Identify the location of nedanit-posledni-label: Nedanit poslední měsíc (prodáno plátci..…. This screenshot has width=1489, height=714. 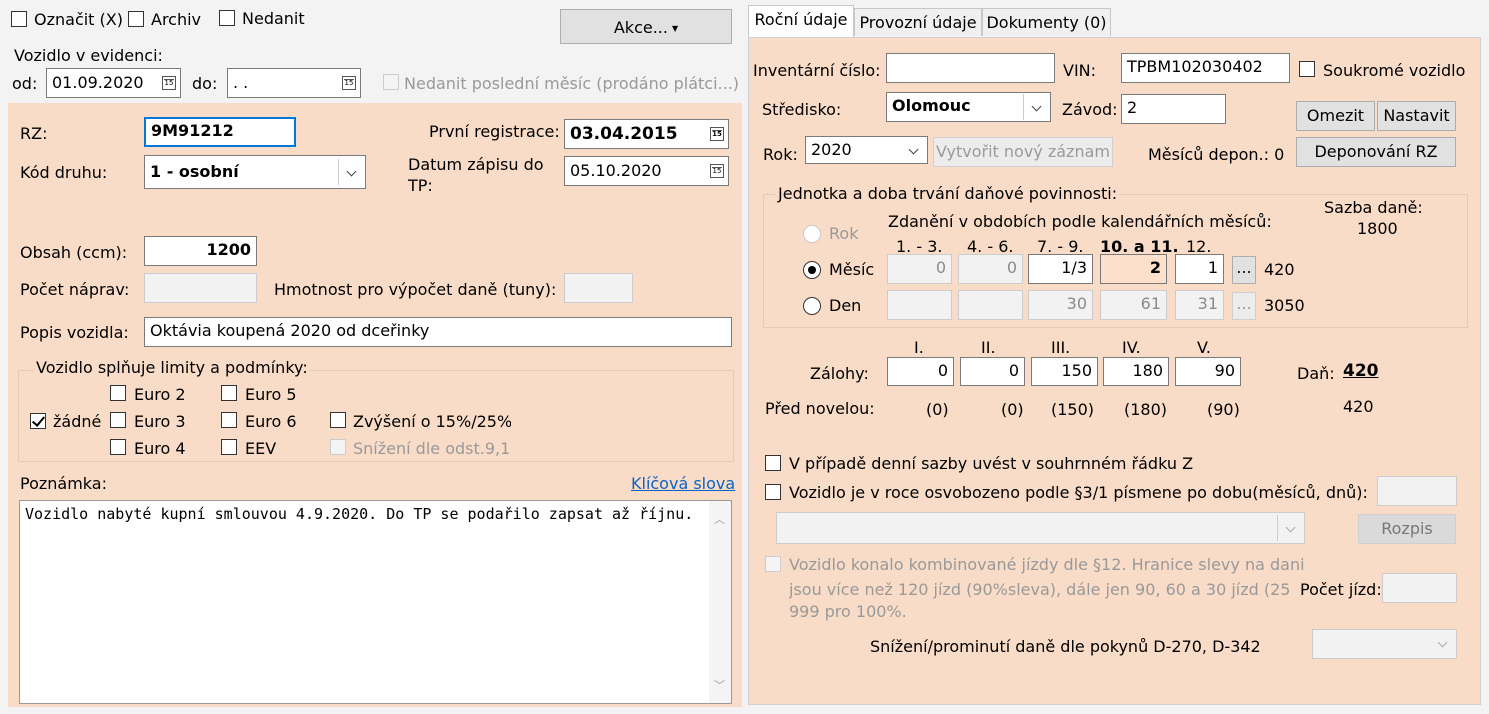
(572, 83).